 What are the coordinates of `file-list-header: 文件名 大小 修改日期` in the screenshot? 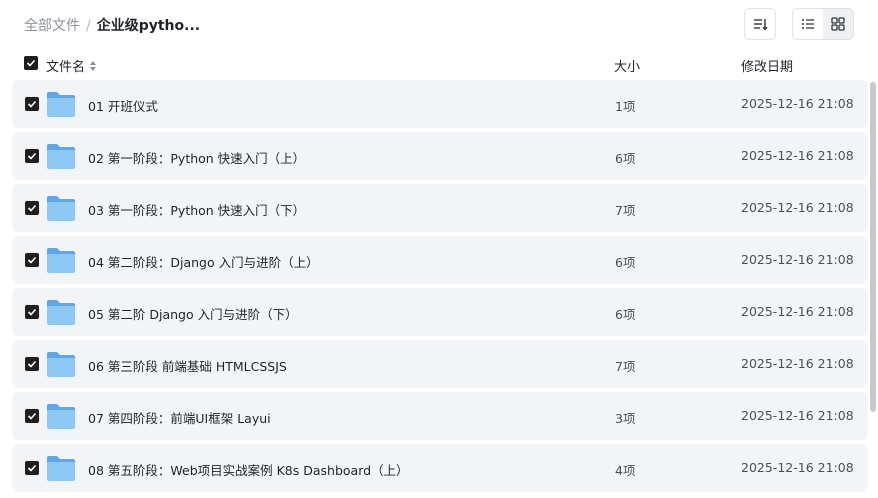 It's located at (440, 64).